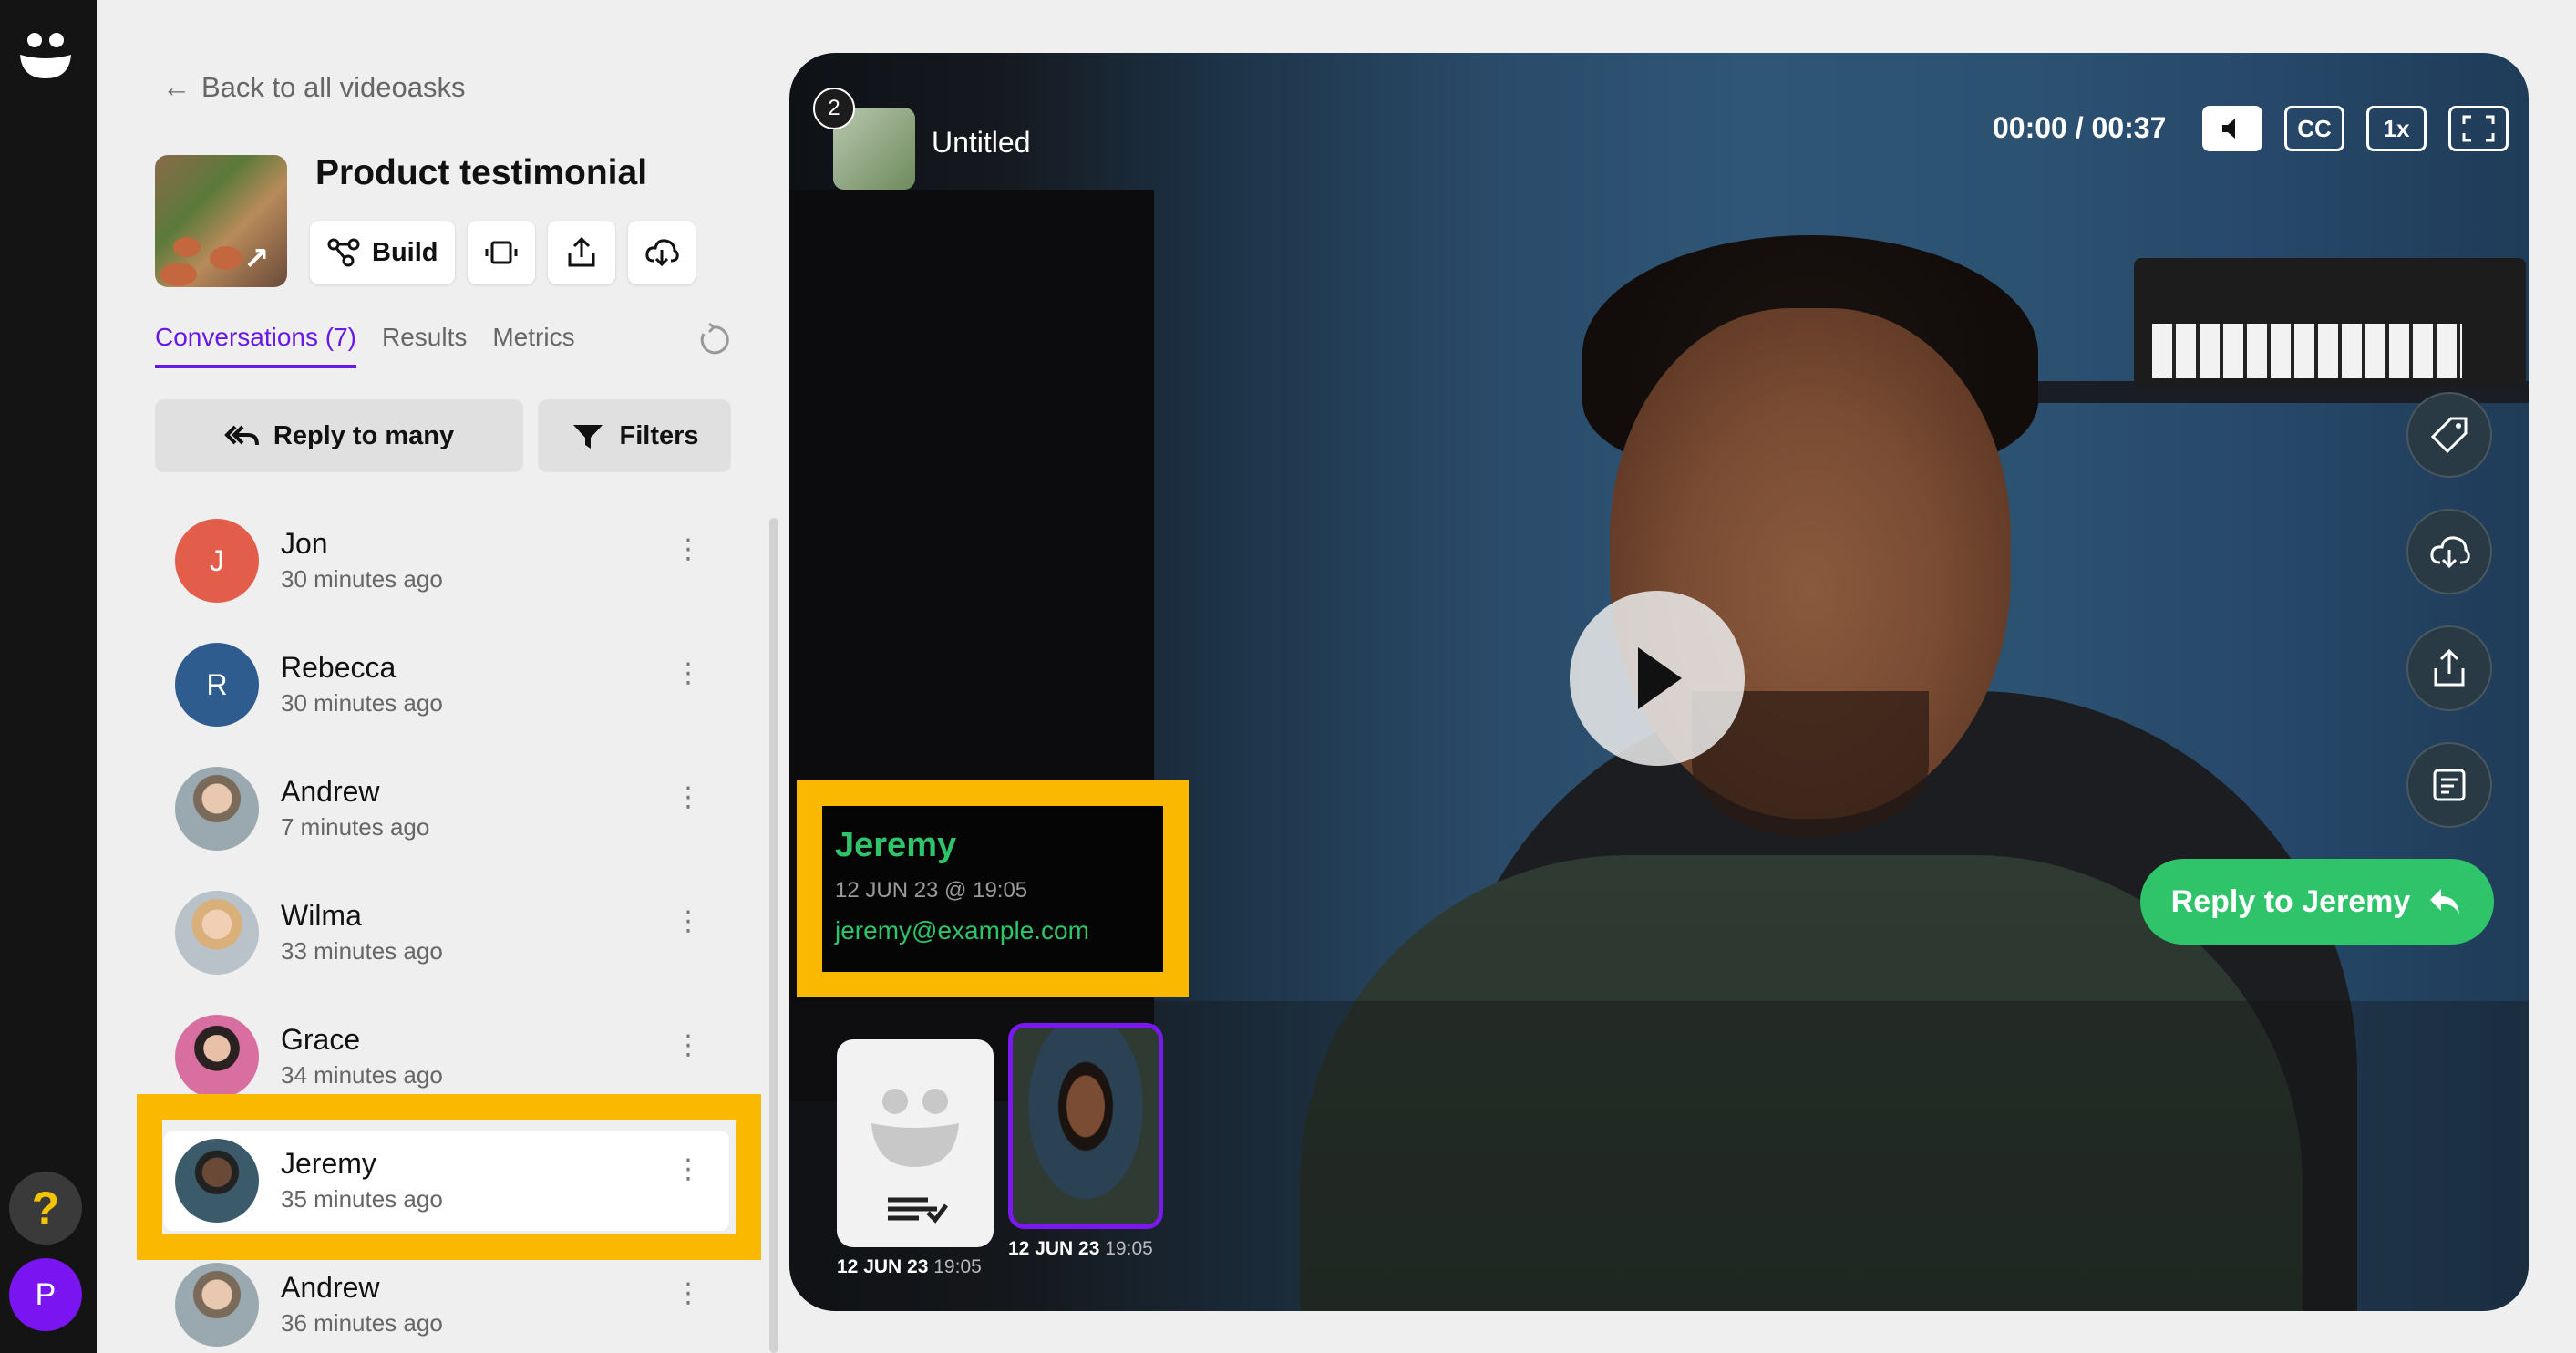  Describe the element at coordinates (896, 845) in the screenshot. I see `respondent-name: Jeremy` at that location.